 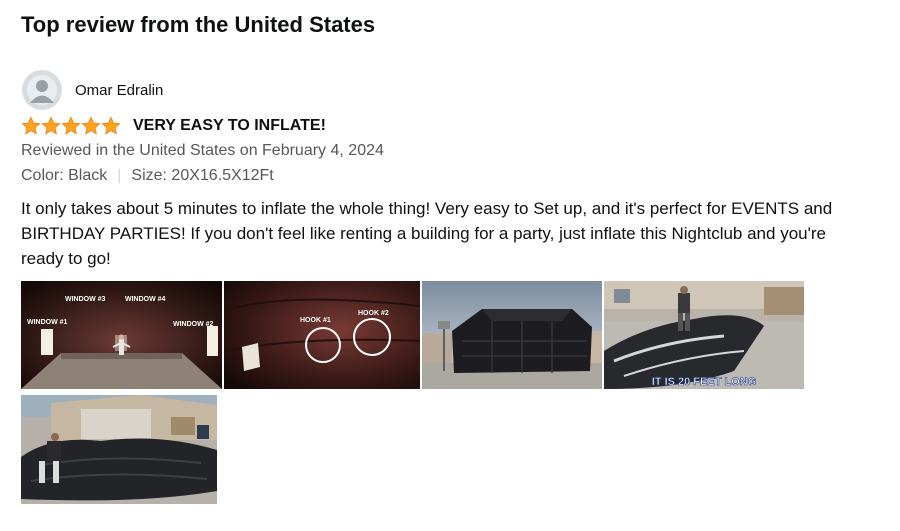 I want to click on reviewer-profile: Omar Edralin, so click(x=92, y=90).